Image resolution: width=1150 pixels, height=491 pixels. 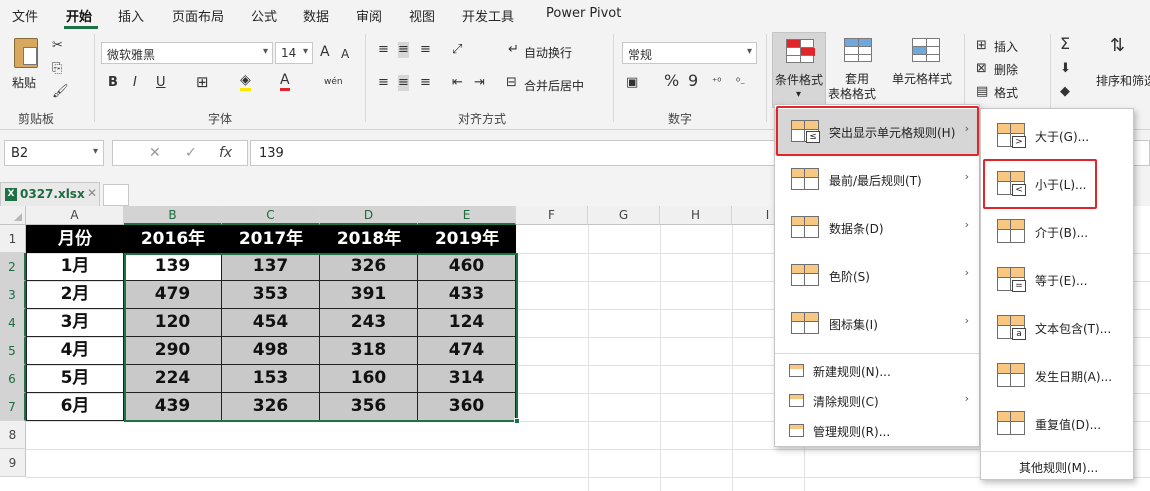 I want to click on align-middle-icon: ≡, so click(x=403, y=50).